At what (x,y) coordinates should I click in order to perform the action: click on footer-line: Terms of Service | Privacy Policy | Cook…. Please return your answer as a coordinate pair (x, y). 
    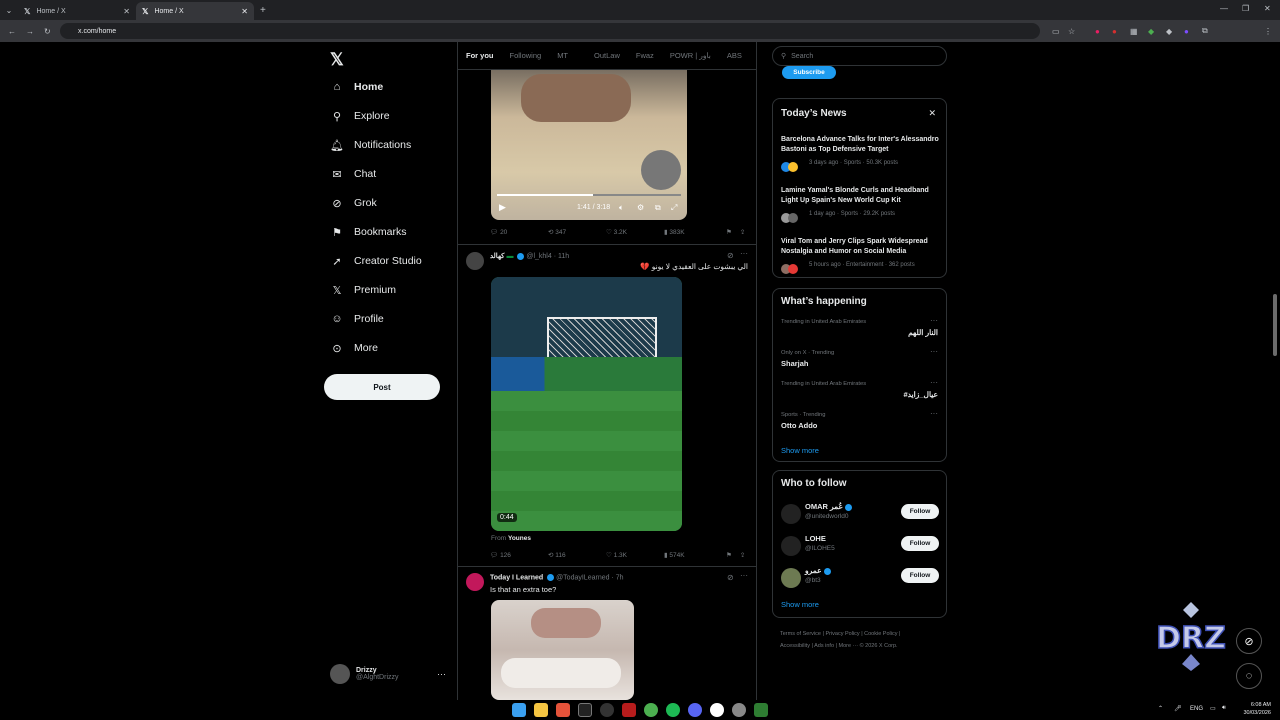
    Looking at the image, I should click on (865, 634).